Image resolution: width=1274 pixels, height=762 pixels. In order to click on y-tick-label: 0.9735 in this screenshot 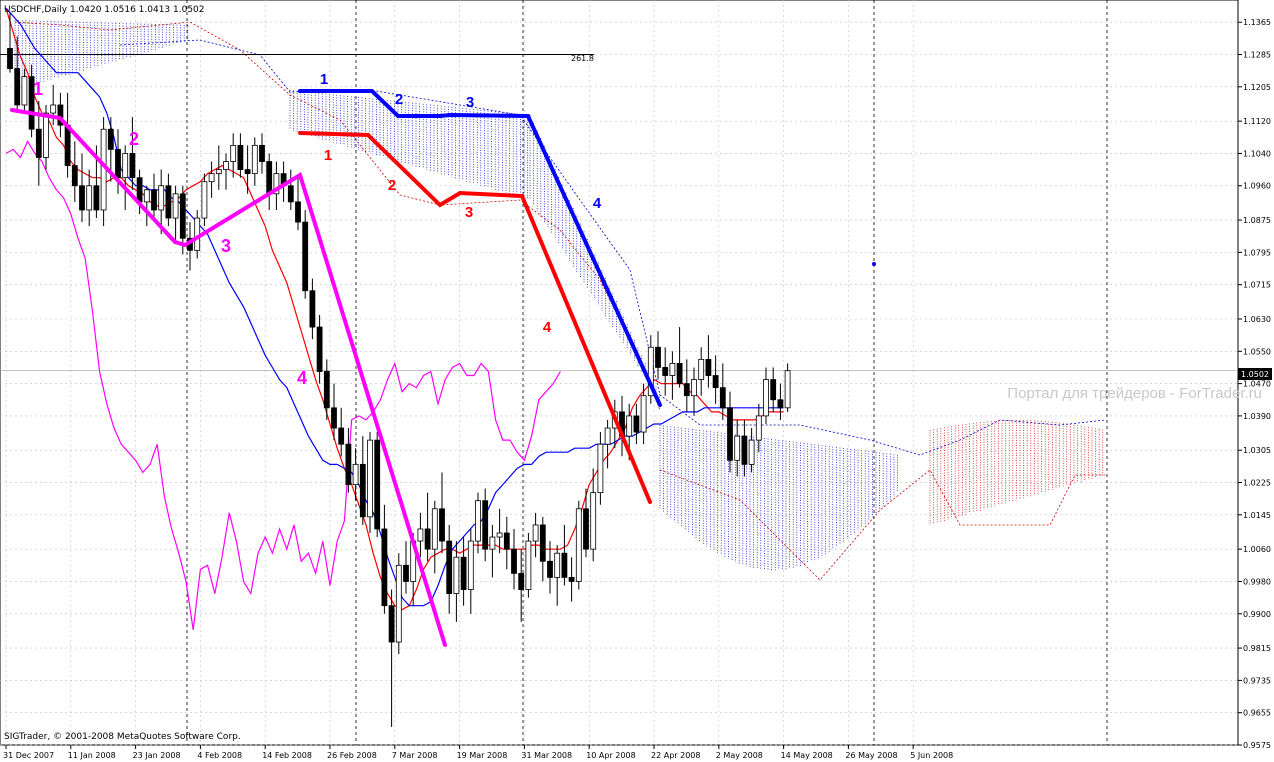, I will do `click(1257, 680)`.